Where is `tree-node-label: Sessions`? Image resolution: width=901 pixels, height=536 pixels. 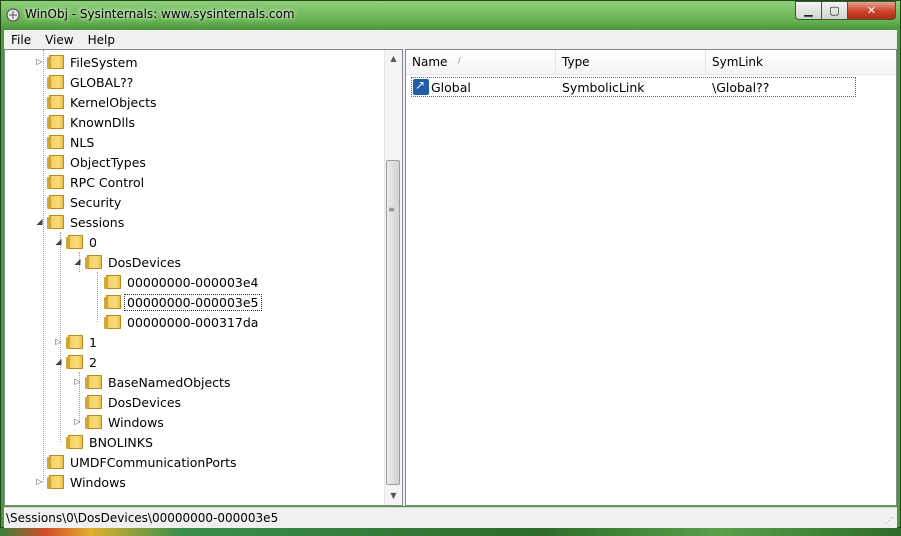 tree-node-label: Sessions is located at coordinates (97, 222).